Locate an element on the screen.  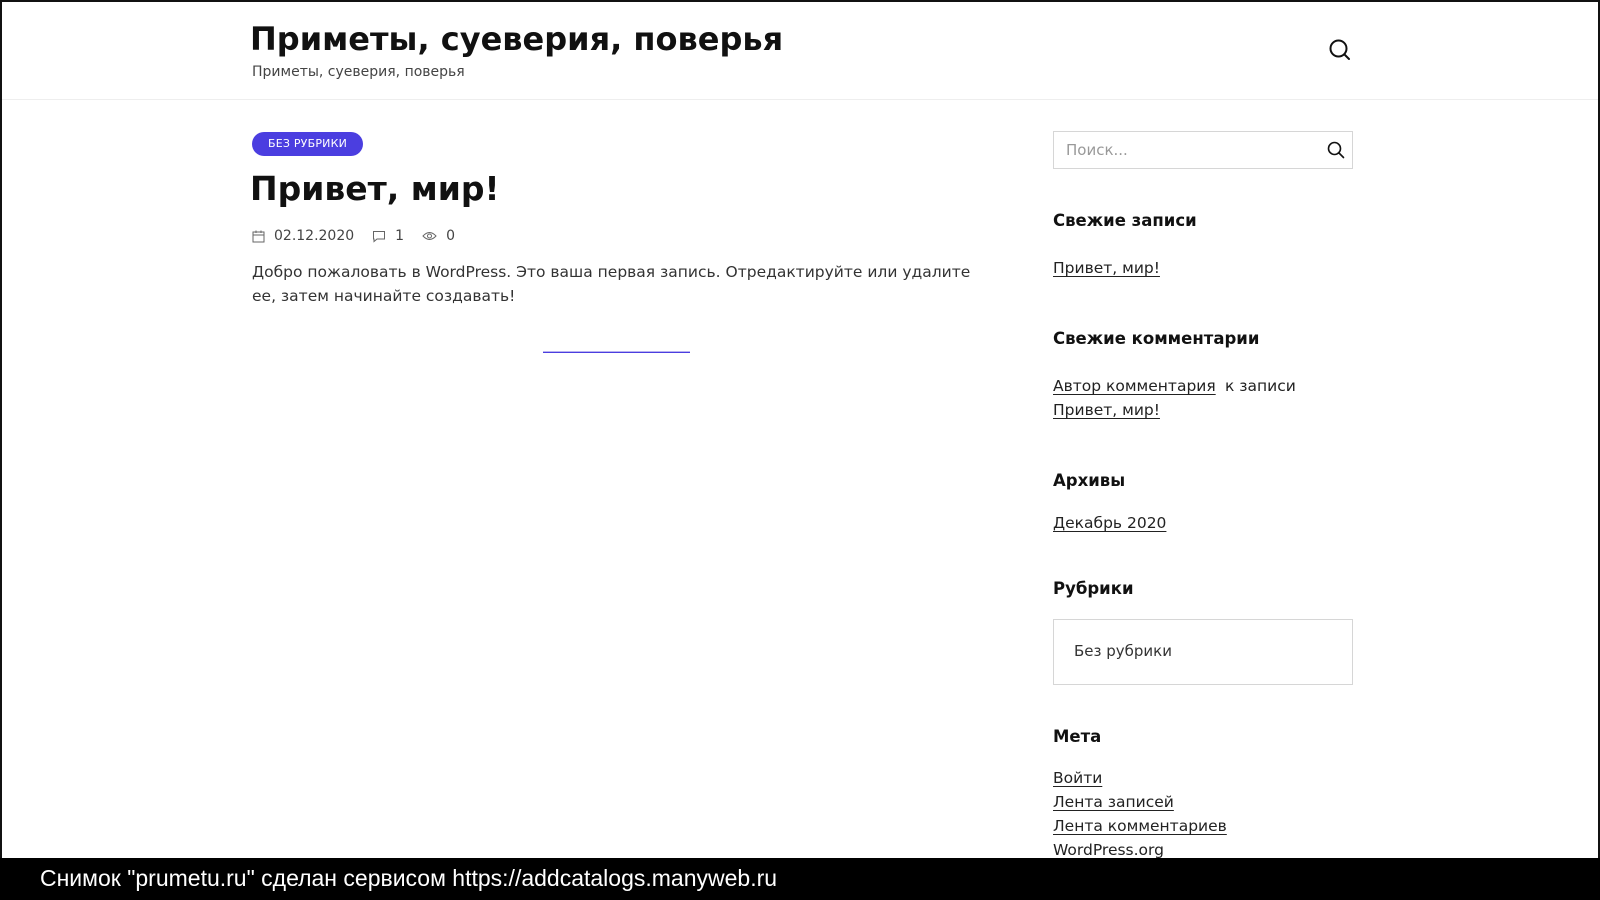
post-separator is located at coordinates (616, 352).